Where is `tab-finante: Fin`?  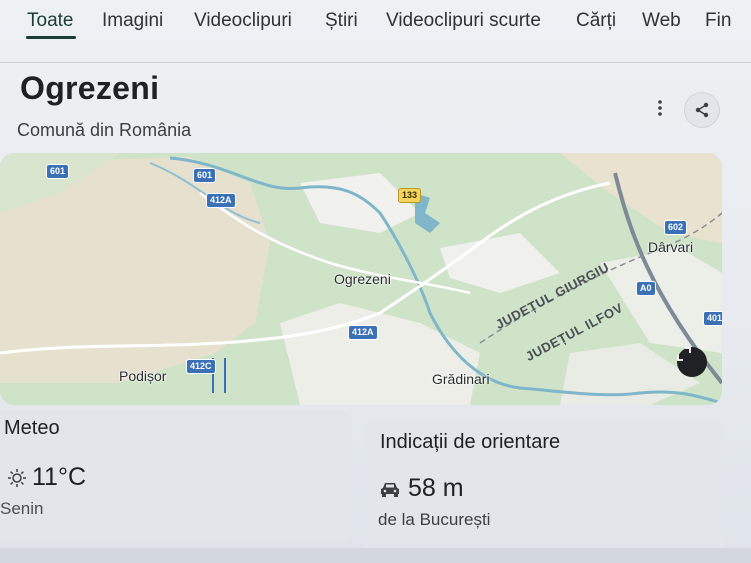 tab-finante: Fin is located at coordinates (718, 21).